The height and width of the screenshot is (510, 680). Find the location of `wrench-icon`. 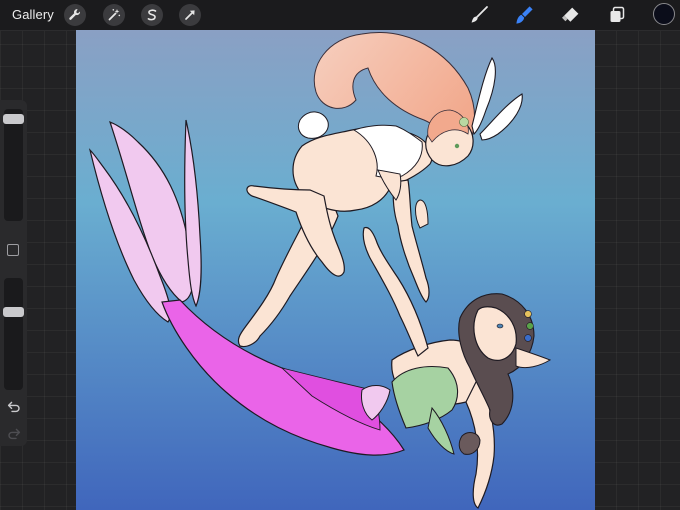

wrench-icon is located at coordinates (74, 14).